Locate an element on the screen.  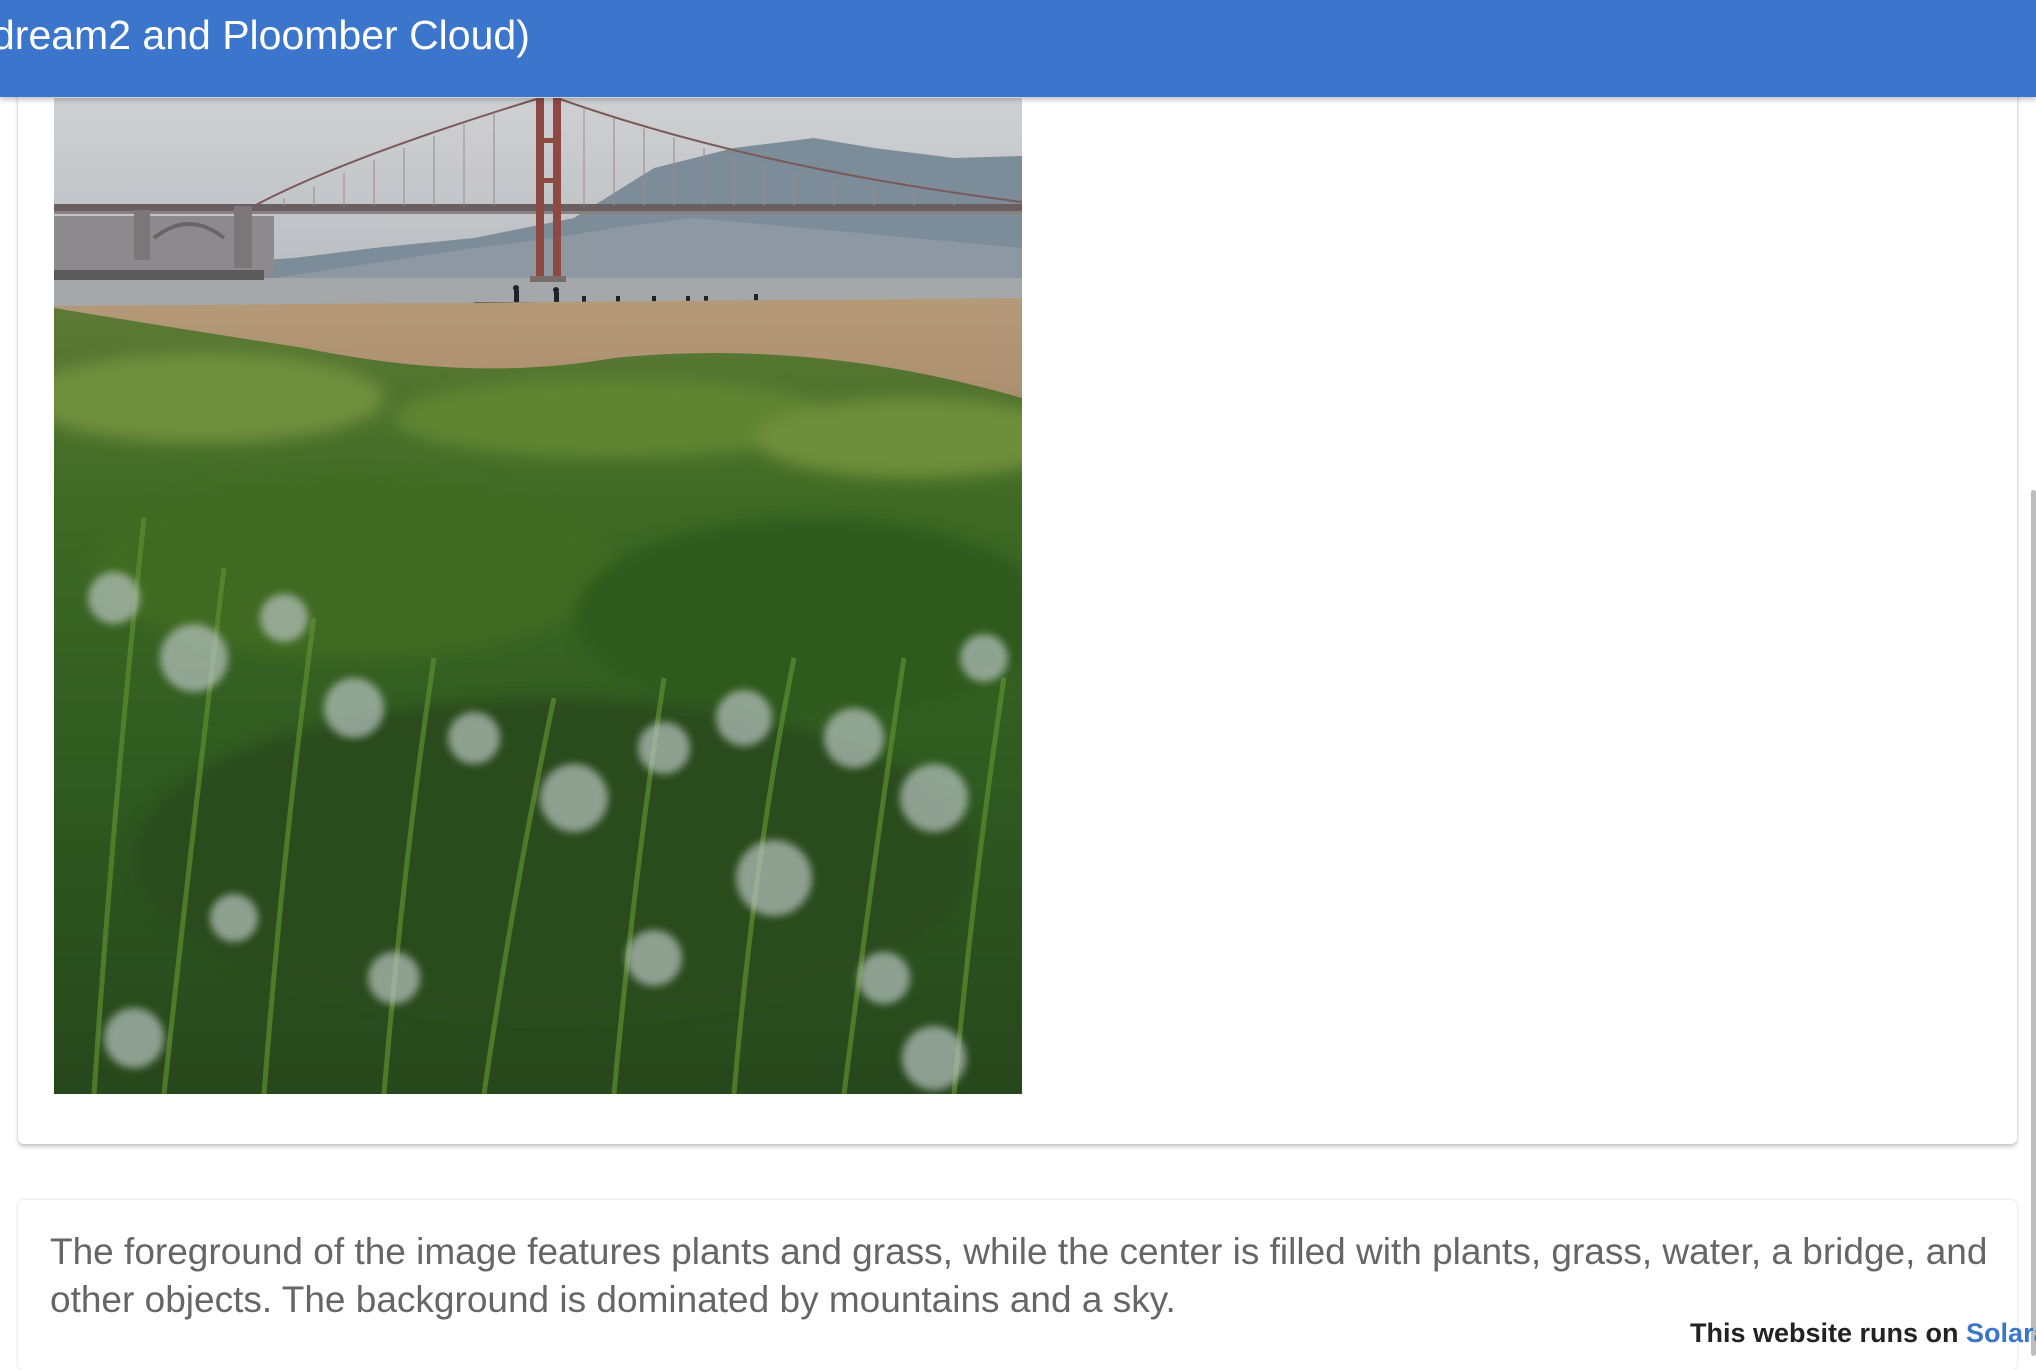
page-scrollbar is located at coordinates (2033, 923).